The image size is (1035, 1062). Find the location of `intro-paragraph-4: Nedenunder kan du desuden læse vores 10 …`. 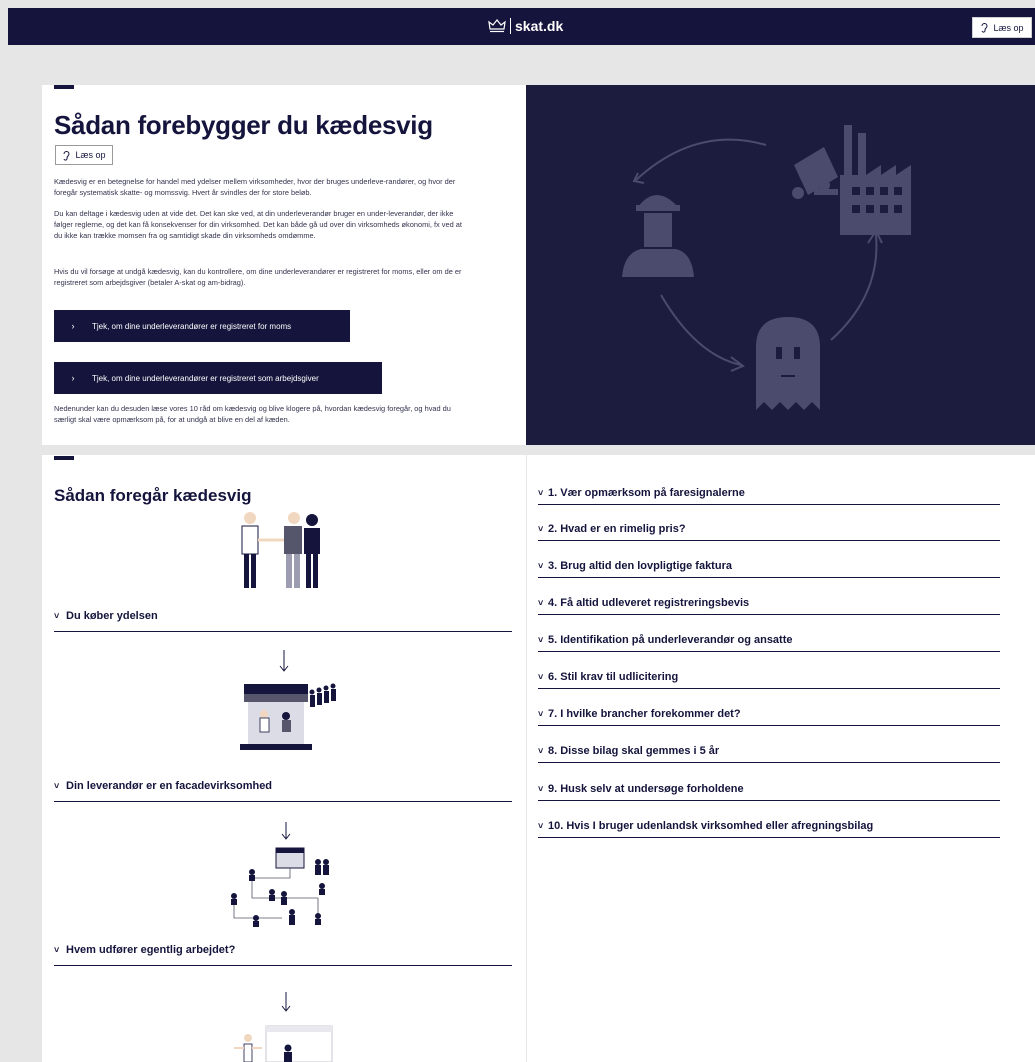

intro-paragraph-4: Nedenunder kan du desuden læse vores 10 … is located at coordinates (252, 414).